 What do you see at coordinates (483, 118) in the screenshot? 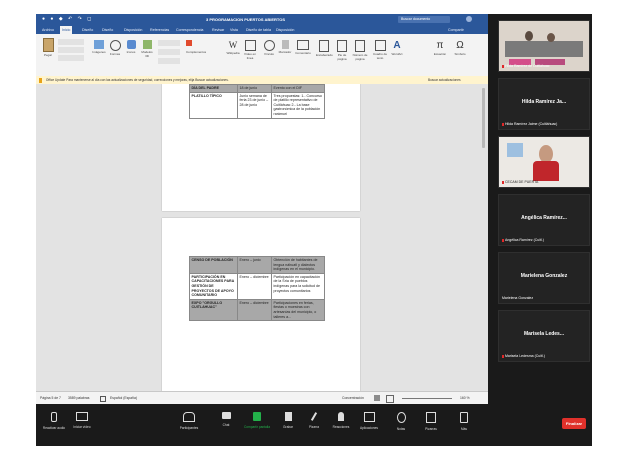
I see `vertical-scrollbar` at bounding box center [483, 118].